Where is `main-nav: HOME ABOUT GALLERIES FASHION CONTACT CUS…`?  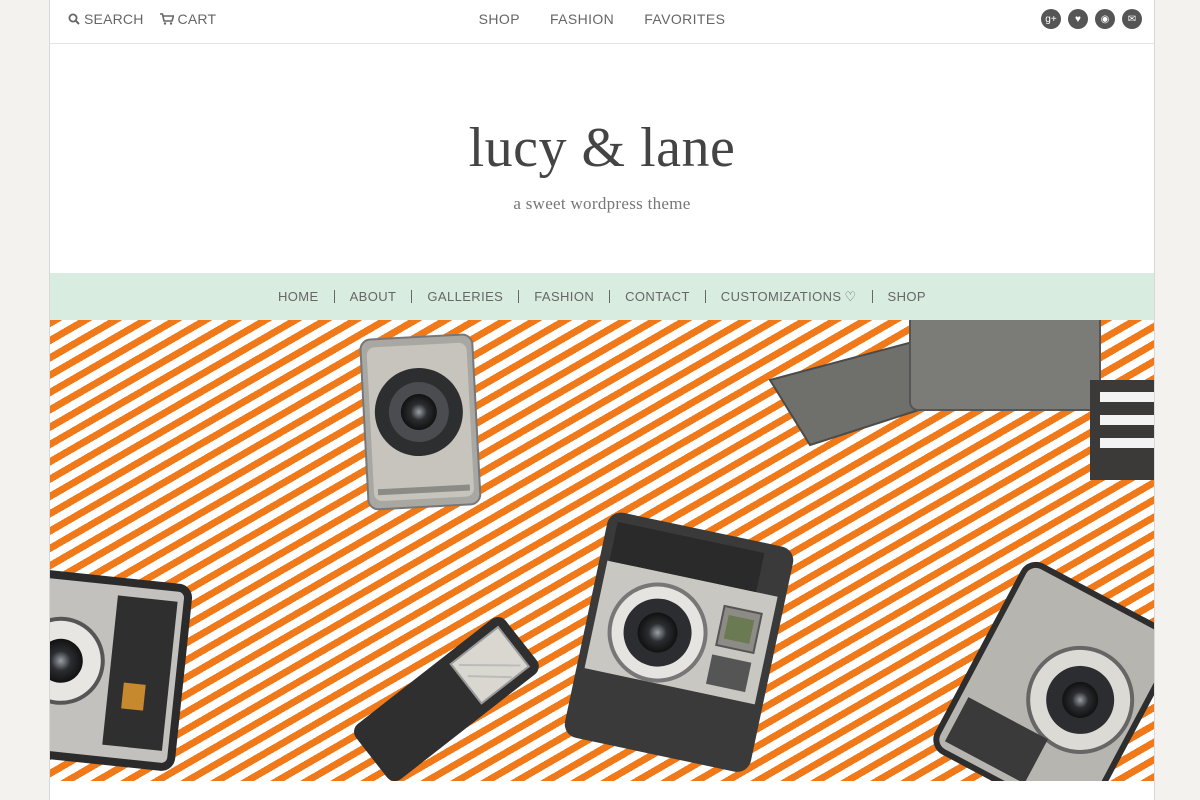
main-nav: HOME ABOUT GALLERIES FASHION CONTACT CUS… is located at coordinates (602, 296).